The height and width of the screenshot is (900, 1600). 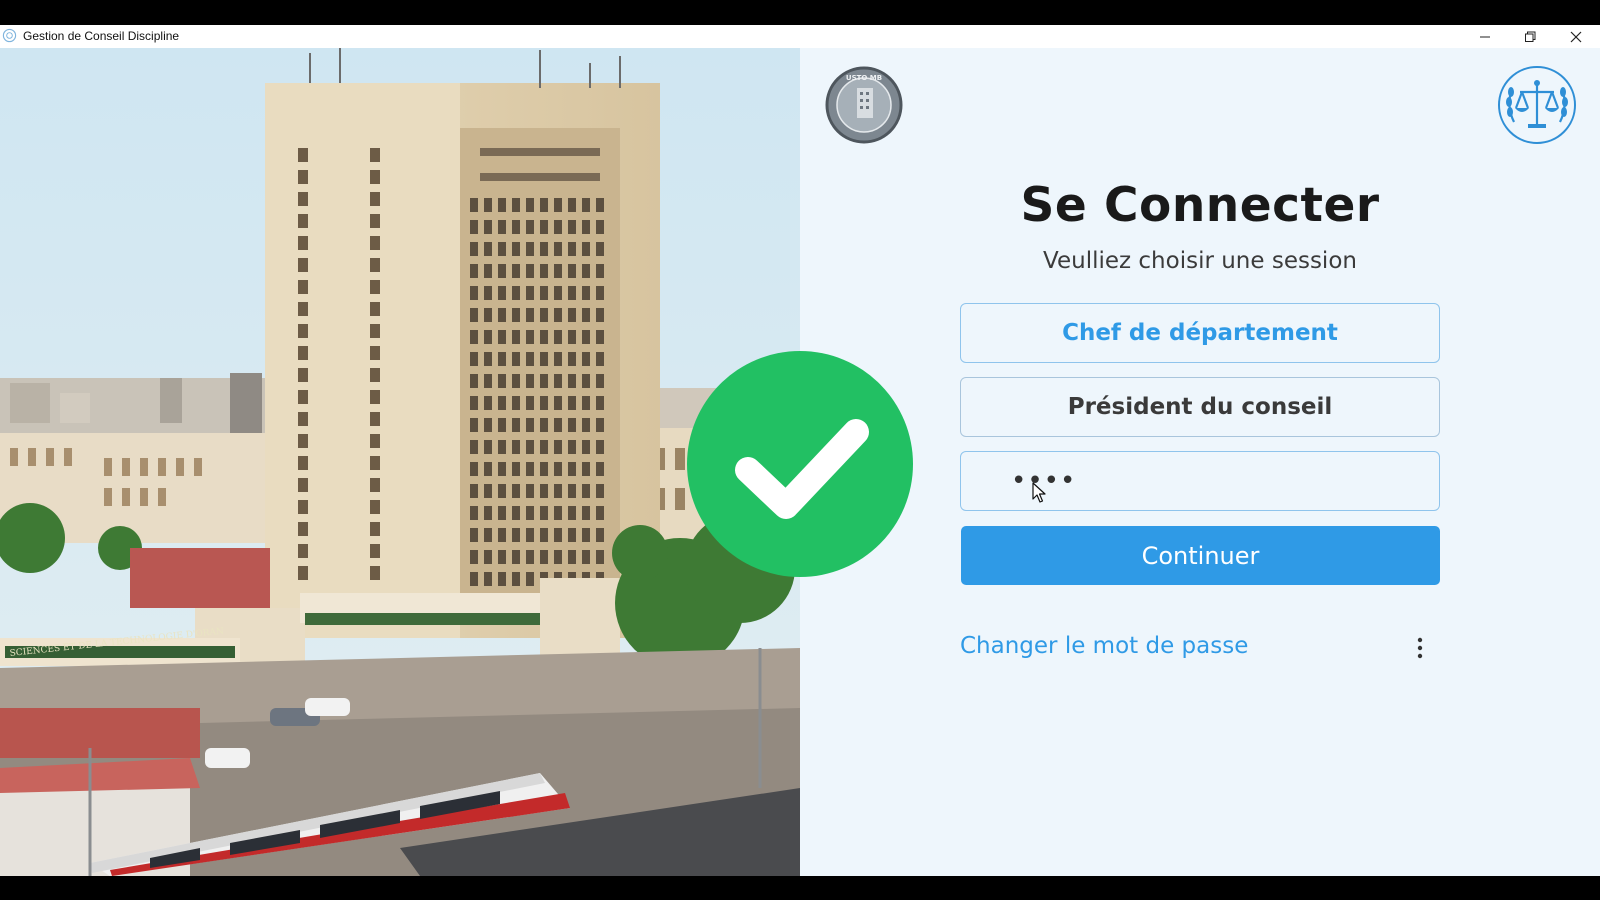 I want to click on page-subtitle: Veulliez choisir une session, so click(x=1200, y=261).